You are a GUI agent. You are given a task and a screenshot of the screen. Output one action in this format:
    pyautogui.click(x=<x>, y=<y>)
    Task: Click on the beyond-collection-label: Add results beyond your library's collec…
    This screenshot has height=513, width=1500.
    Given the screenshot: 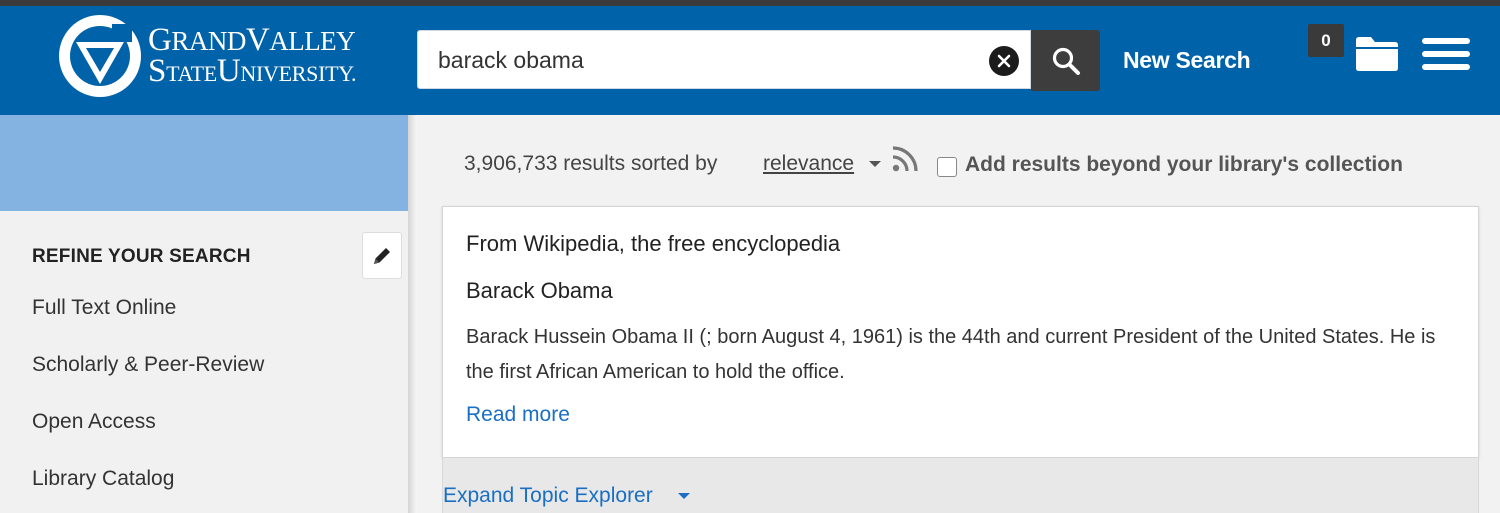 What is the action you would take?
    pyautogui.click(x=1184, y=165)
    